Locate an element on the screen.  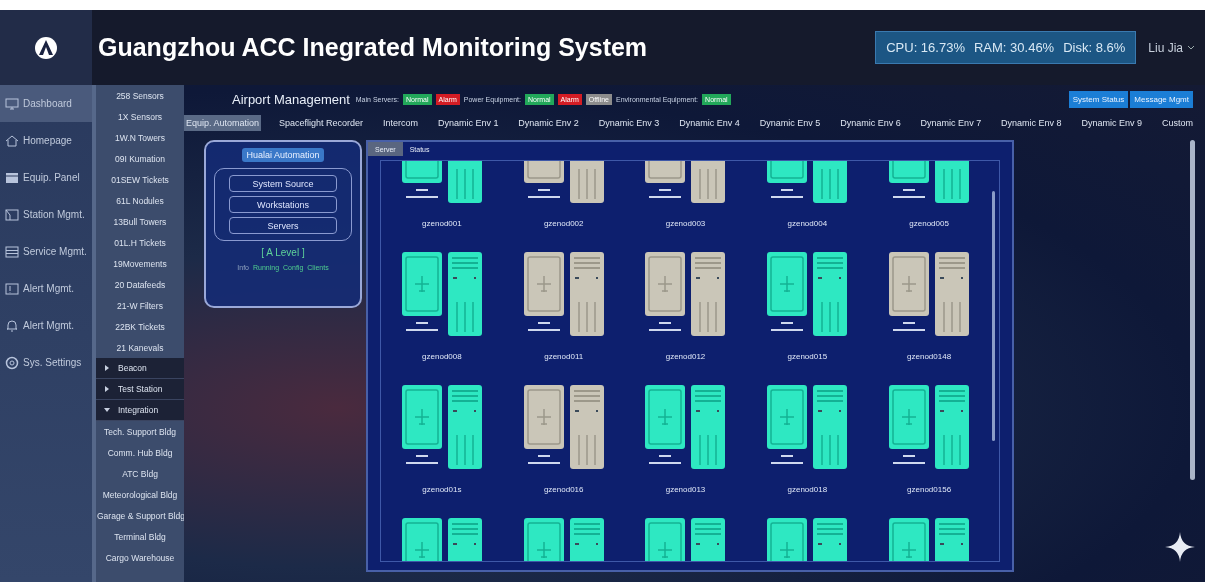
sidebar-item: Sys. Settings is located at coordinates (46, 362).